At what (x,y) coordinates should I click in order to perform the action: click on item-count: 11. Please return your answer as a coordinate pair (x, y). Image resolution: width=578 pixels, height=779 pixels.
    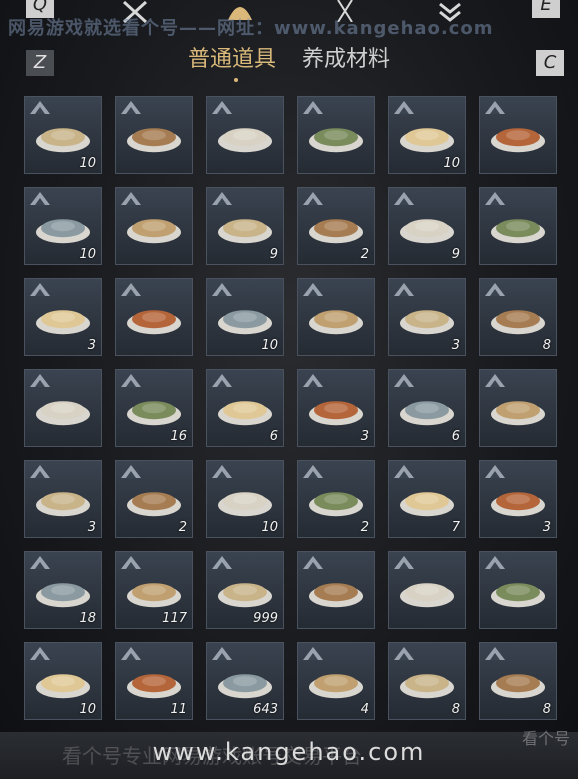
    Looking at the image, I should click on (178, 709).